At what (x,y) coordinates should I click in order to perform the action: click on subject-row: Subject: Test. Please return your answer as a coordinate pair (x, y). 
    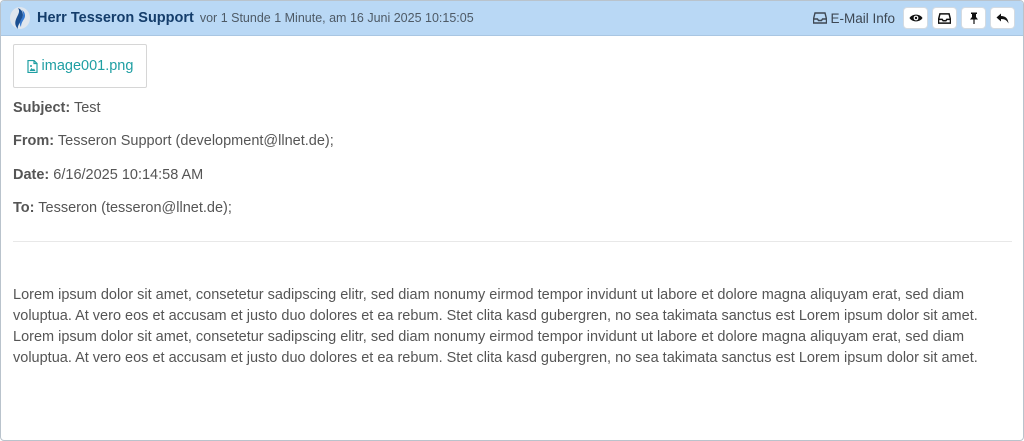
    Looking at the image, I should click on (57, 108).